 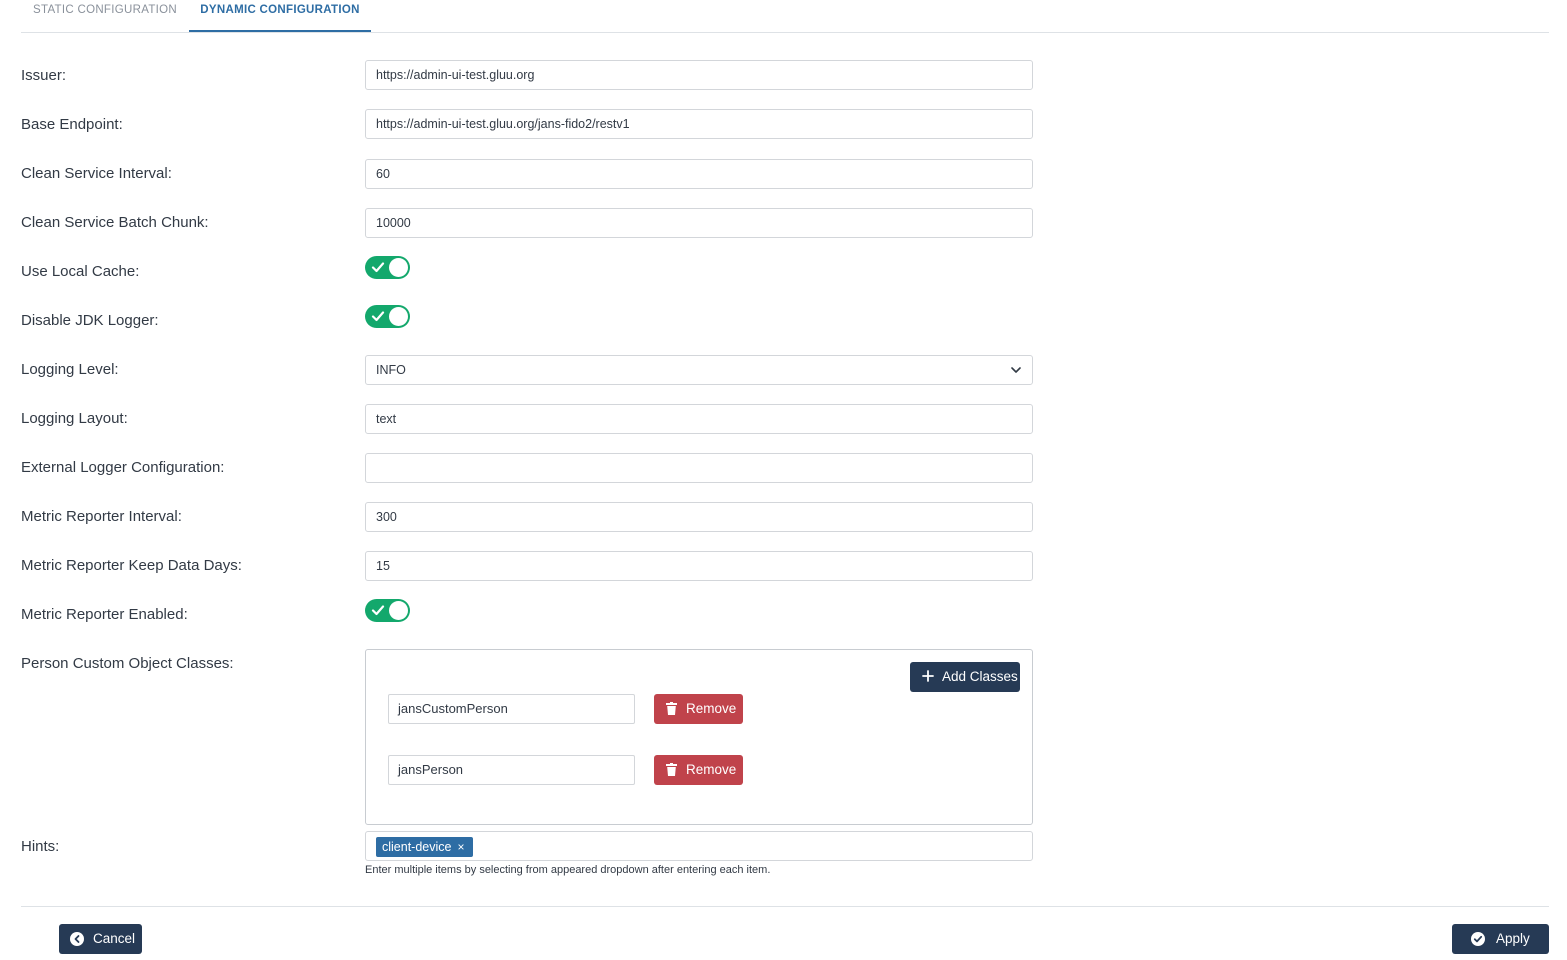 What do you see at coordinates (105, 16) in the screenshot?
I see `tab-static-configuration: STATIC CONFIGURATION` at bounding box center [105, 16].